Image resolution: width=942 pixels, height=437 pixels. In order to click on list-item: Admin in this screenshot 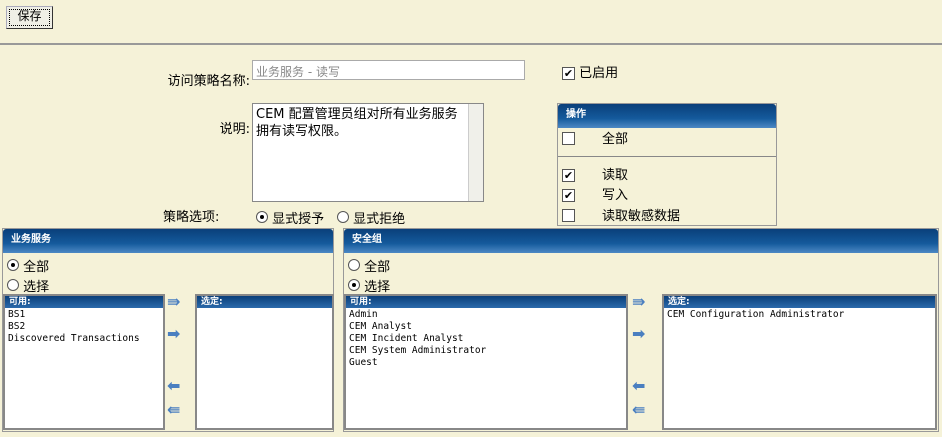, I will do `click(486, 315)`.